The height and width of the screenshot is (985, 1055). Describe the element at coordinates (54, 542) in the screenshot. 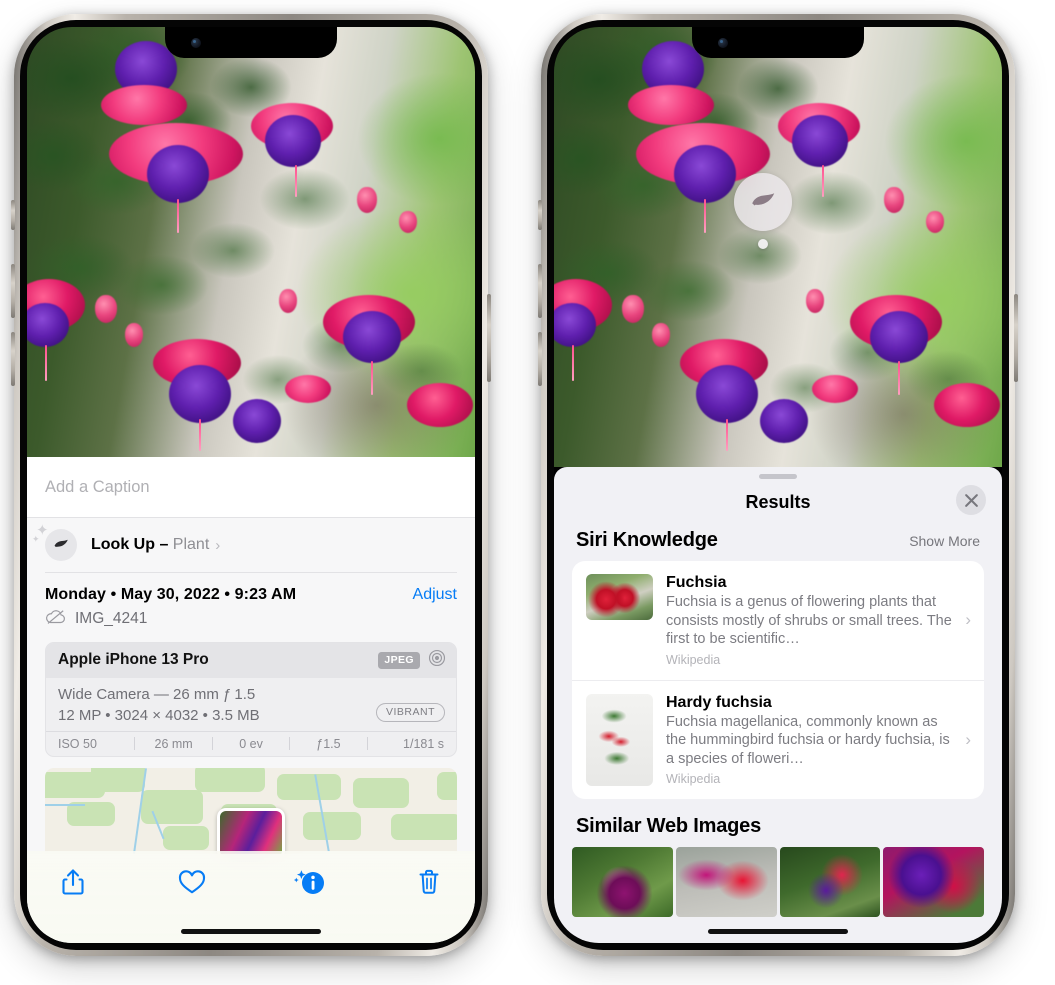

I see `leaf-icon: ✦ ✦` at that location.